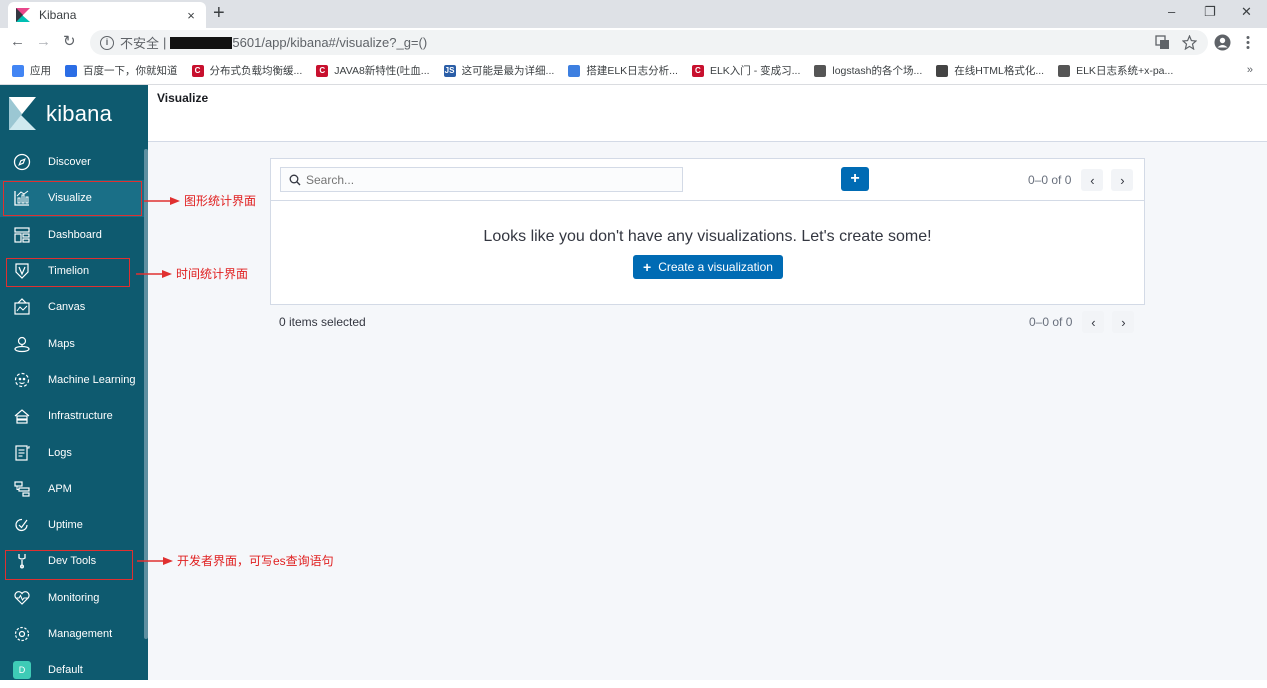 This screenshot has height=688, width=1267. I want to click on sidebar-item-default: D Default, so click(72, 670).